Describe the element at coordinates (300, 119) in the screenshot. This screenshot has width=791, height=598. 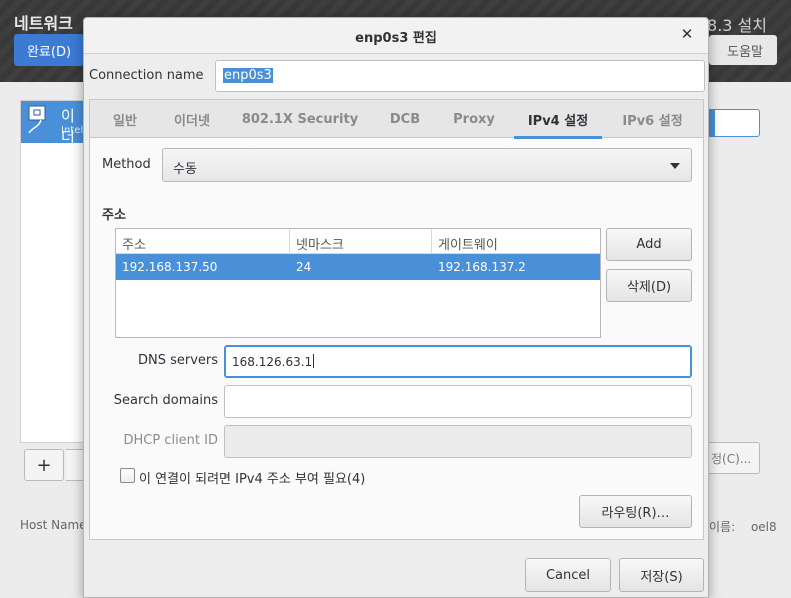
I see `tab-8021x-security: 802.1X Security` at that location.